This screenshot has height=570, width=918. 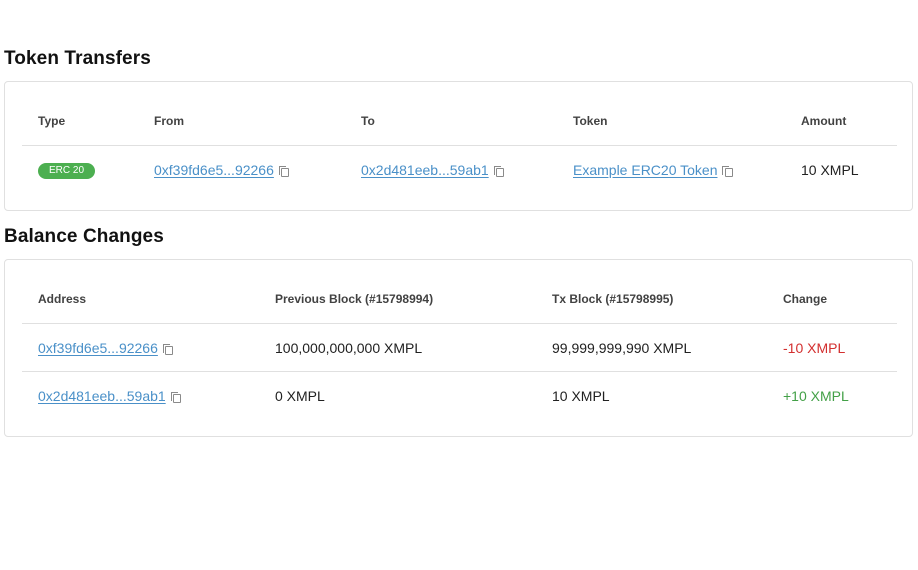 What do you see at coordinates (214, 170) in the screenshot?
I see `from-address-link: 0xf39fd6e5...92266` at bounding box center [214, 170].